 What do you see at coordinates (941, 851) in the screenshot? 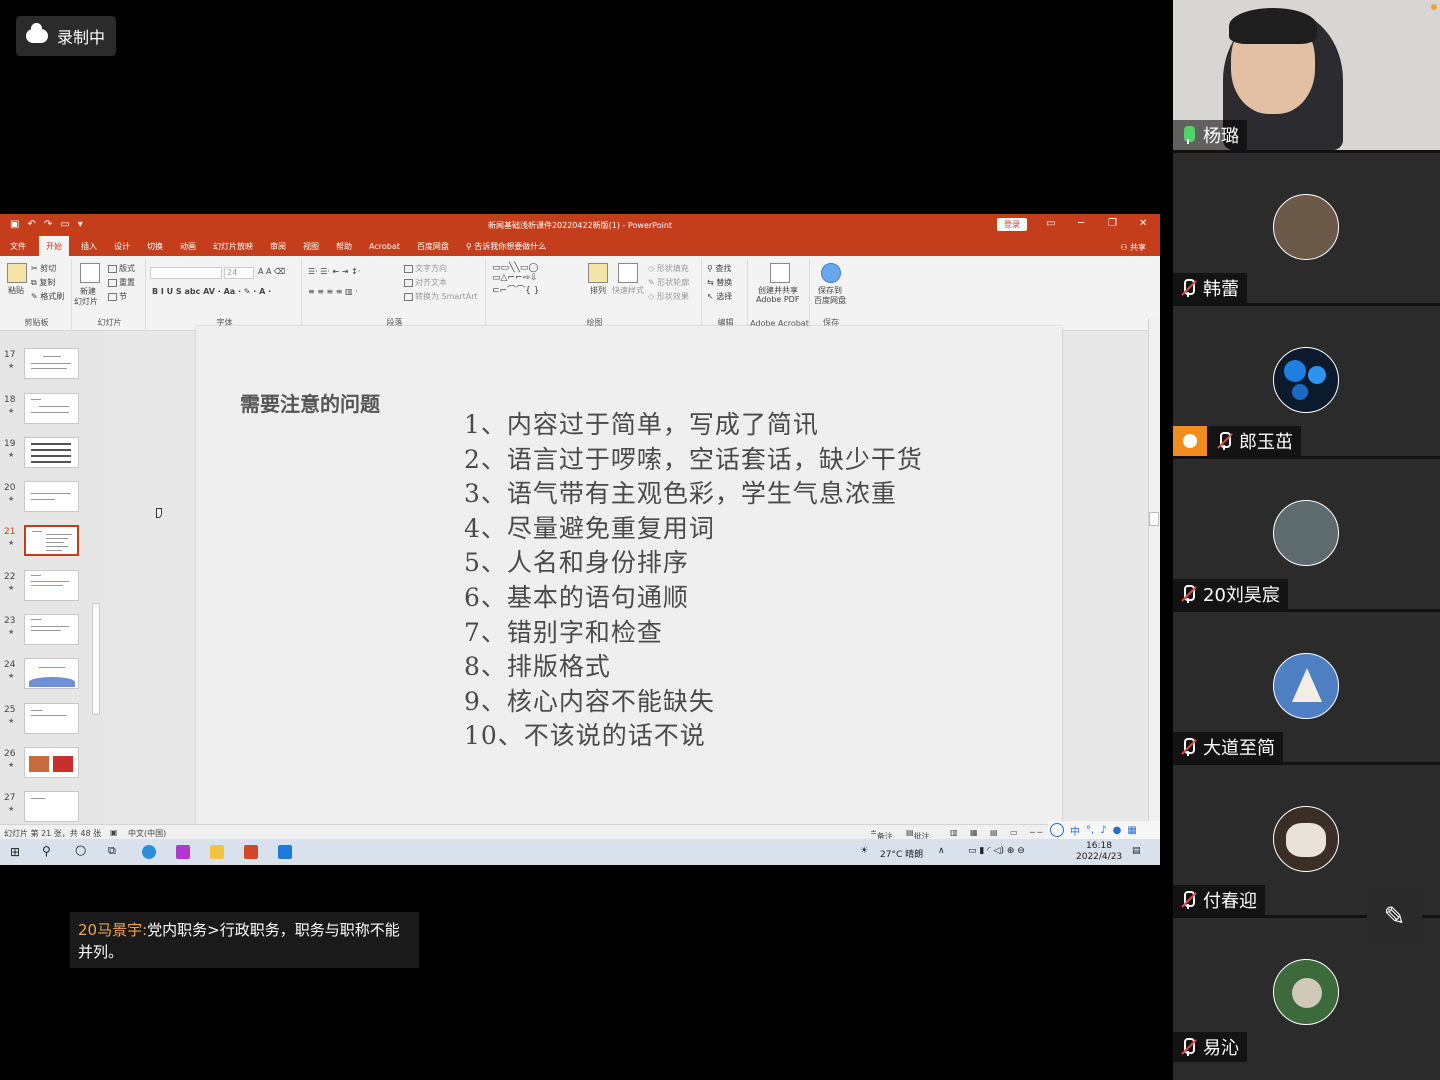
I see `chevron-up-icon: ∧` at bounding box center [941, 851].